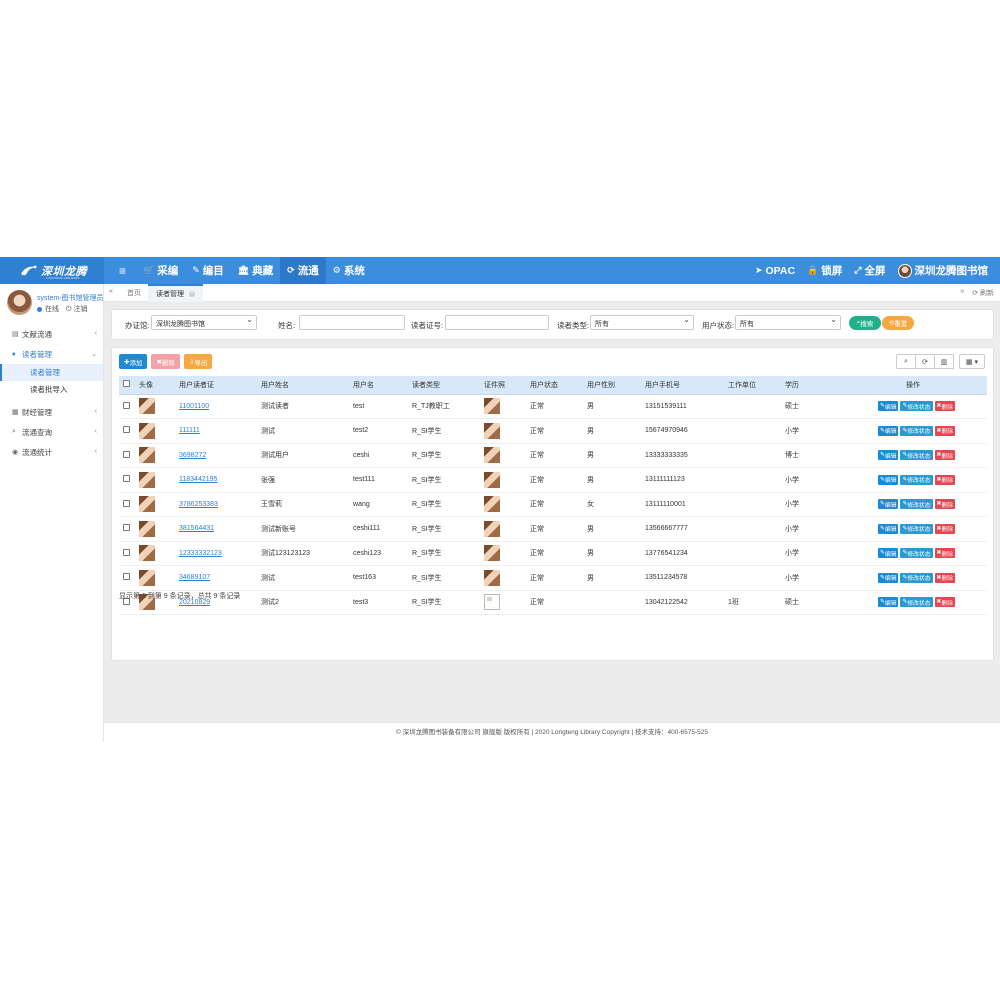  Describe the element at coordinates (111, 291) in the screenshot. I see `tabs-scroll-left-icon: «` at that location.